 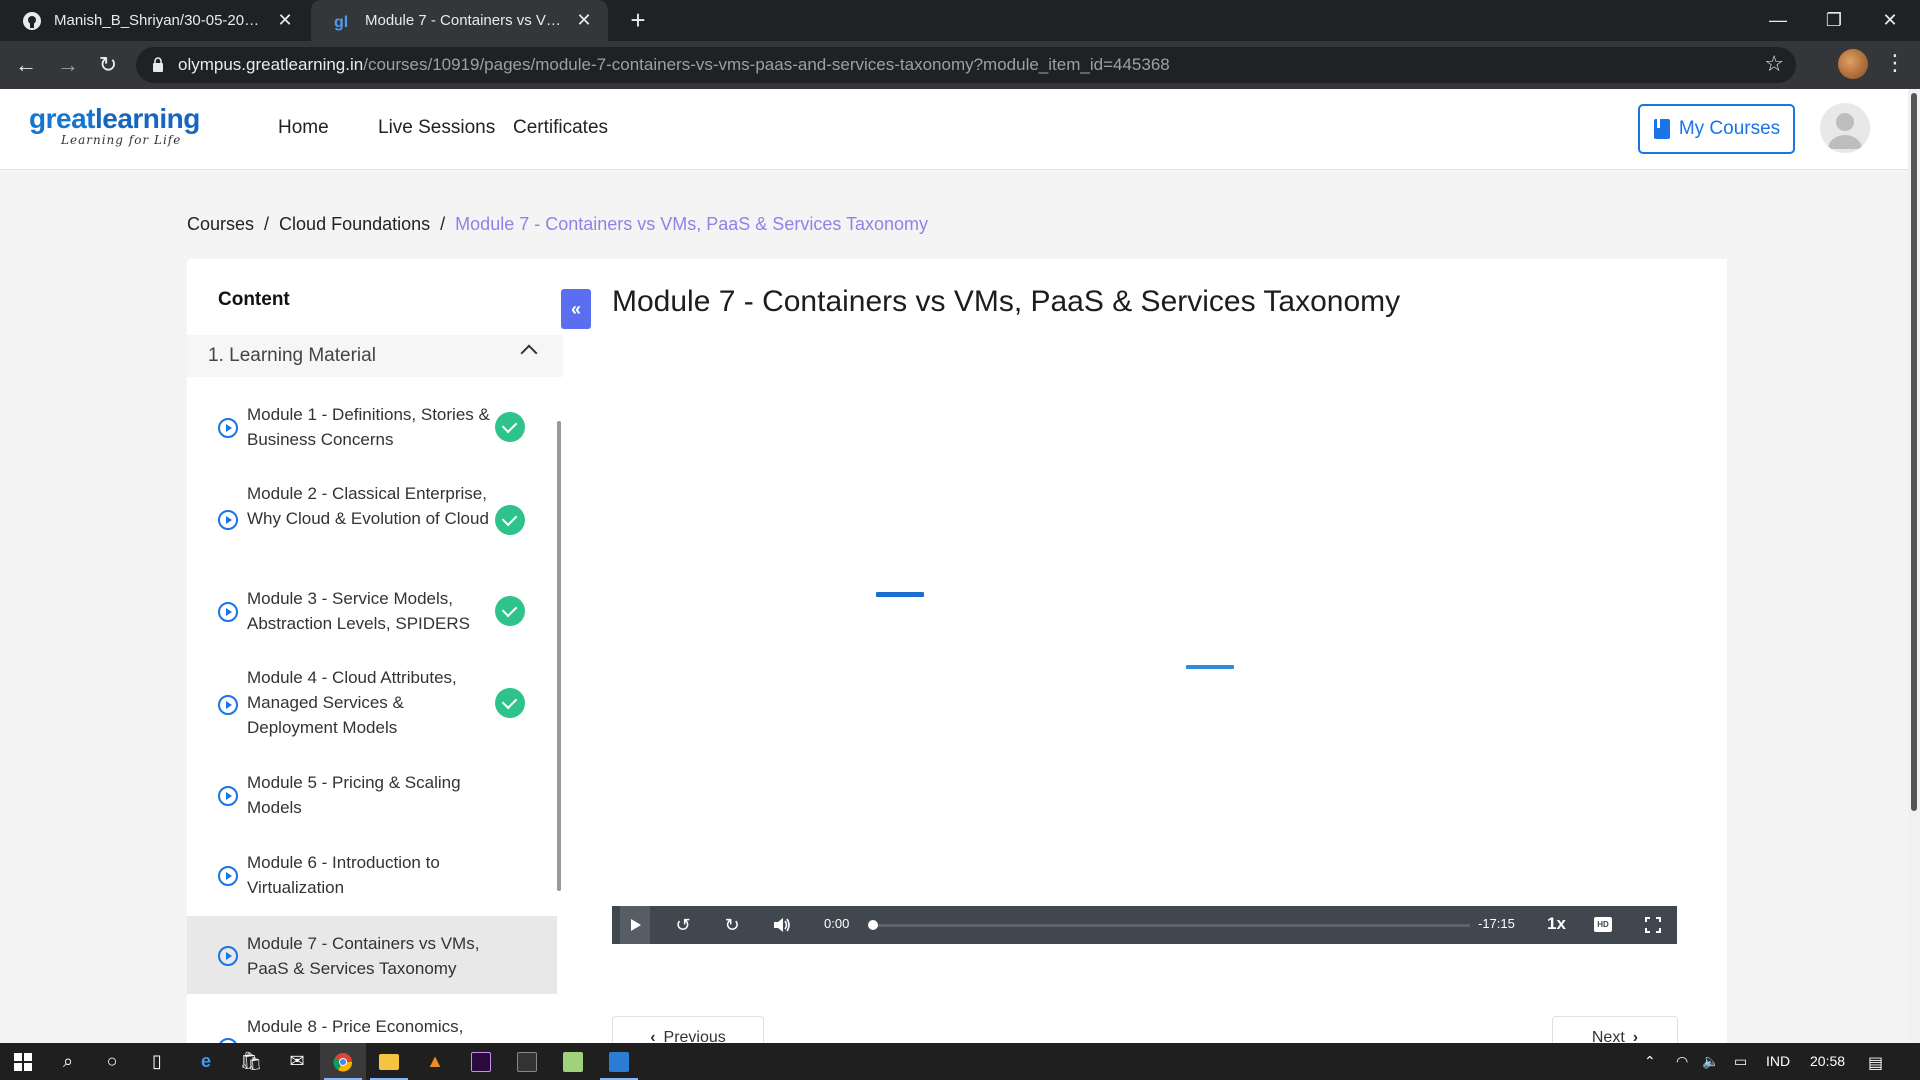 What do you see at coordinates (26, 65) in the screenshot?
I see `back-icon: ←` at bounding box center [26, 65].